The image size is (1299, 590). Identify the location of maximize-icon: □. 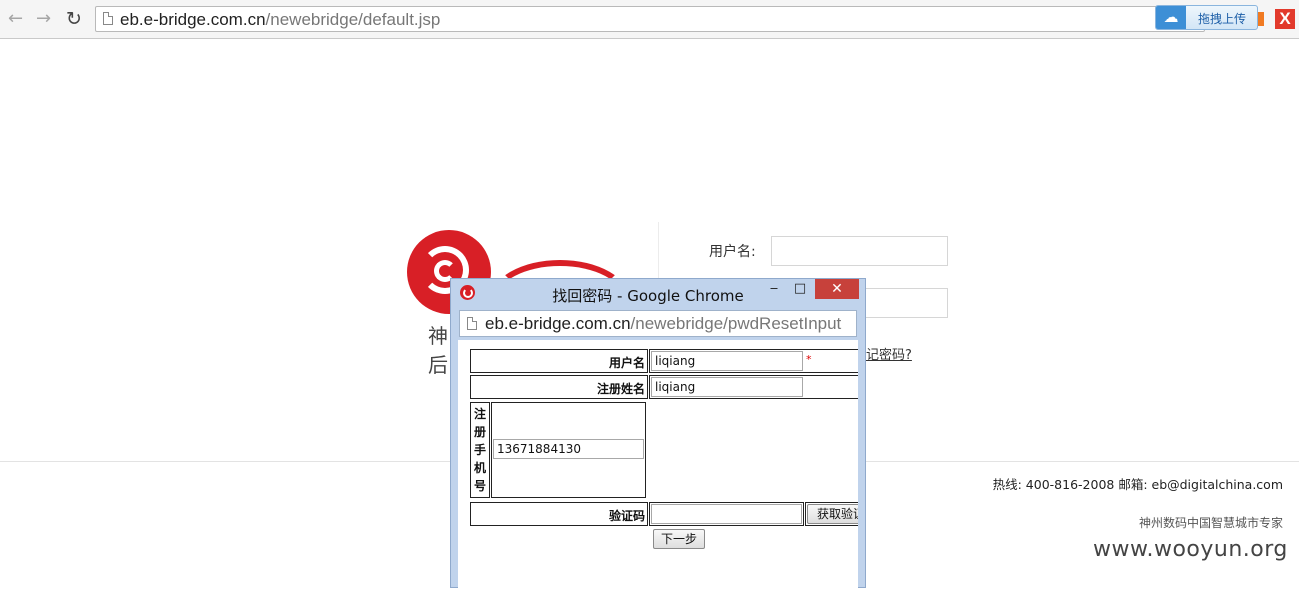
(800, 289).